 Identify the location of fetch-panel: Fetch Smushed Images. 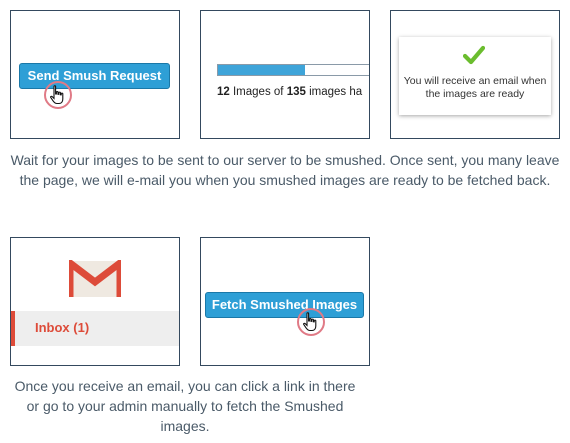
(285, 301).